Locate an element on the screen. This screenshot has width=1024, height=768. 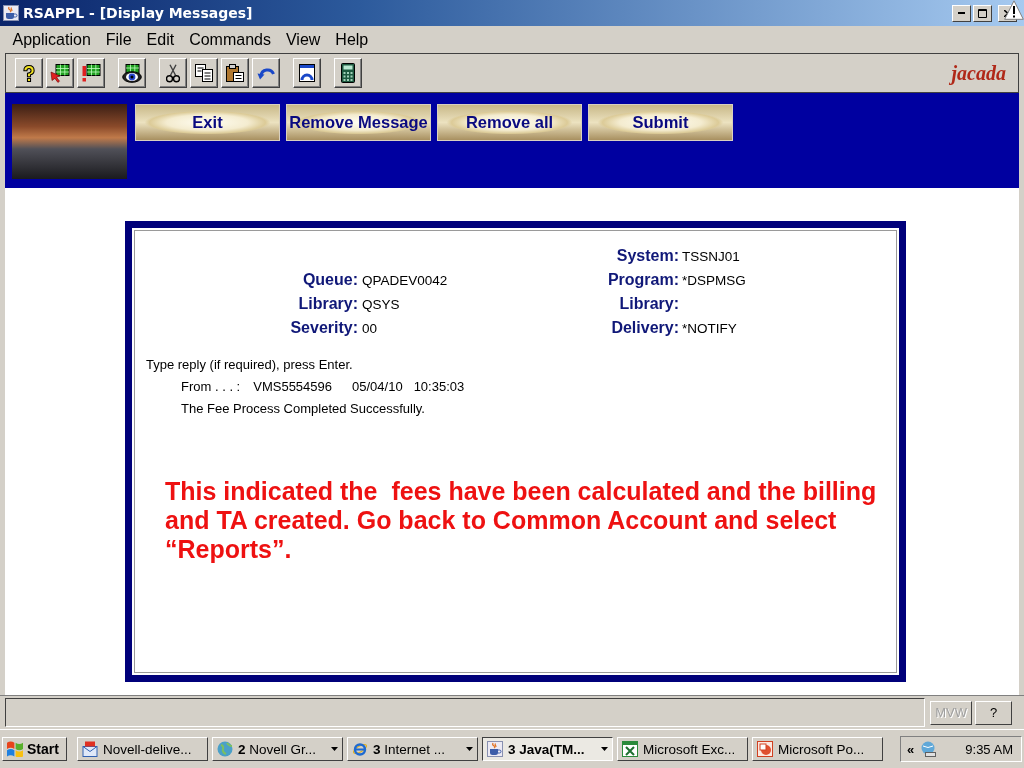
field-value: QSYS is located at coordinates (381, 304).